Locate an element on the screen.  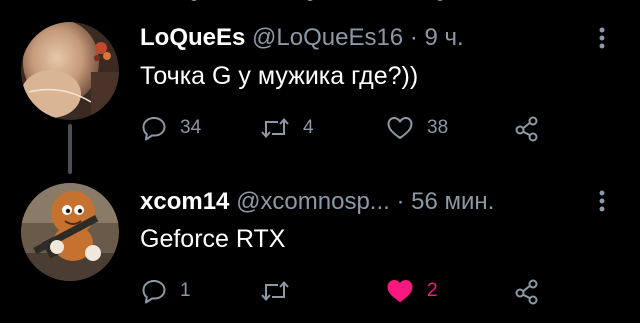
timestamp: 9 ч. is located at coordinates (444, 37).